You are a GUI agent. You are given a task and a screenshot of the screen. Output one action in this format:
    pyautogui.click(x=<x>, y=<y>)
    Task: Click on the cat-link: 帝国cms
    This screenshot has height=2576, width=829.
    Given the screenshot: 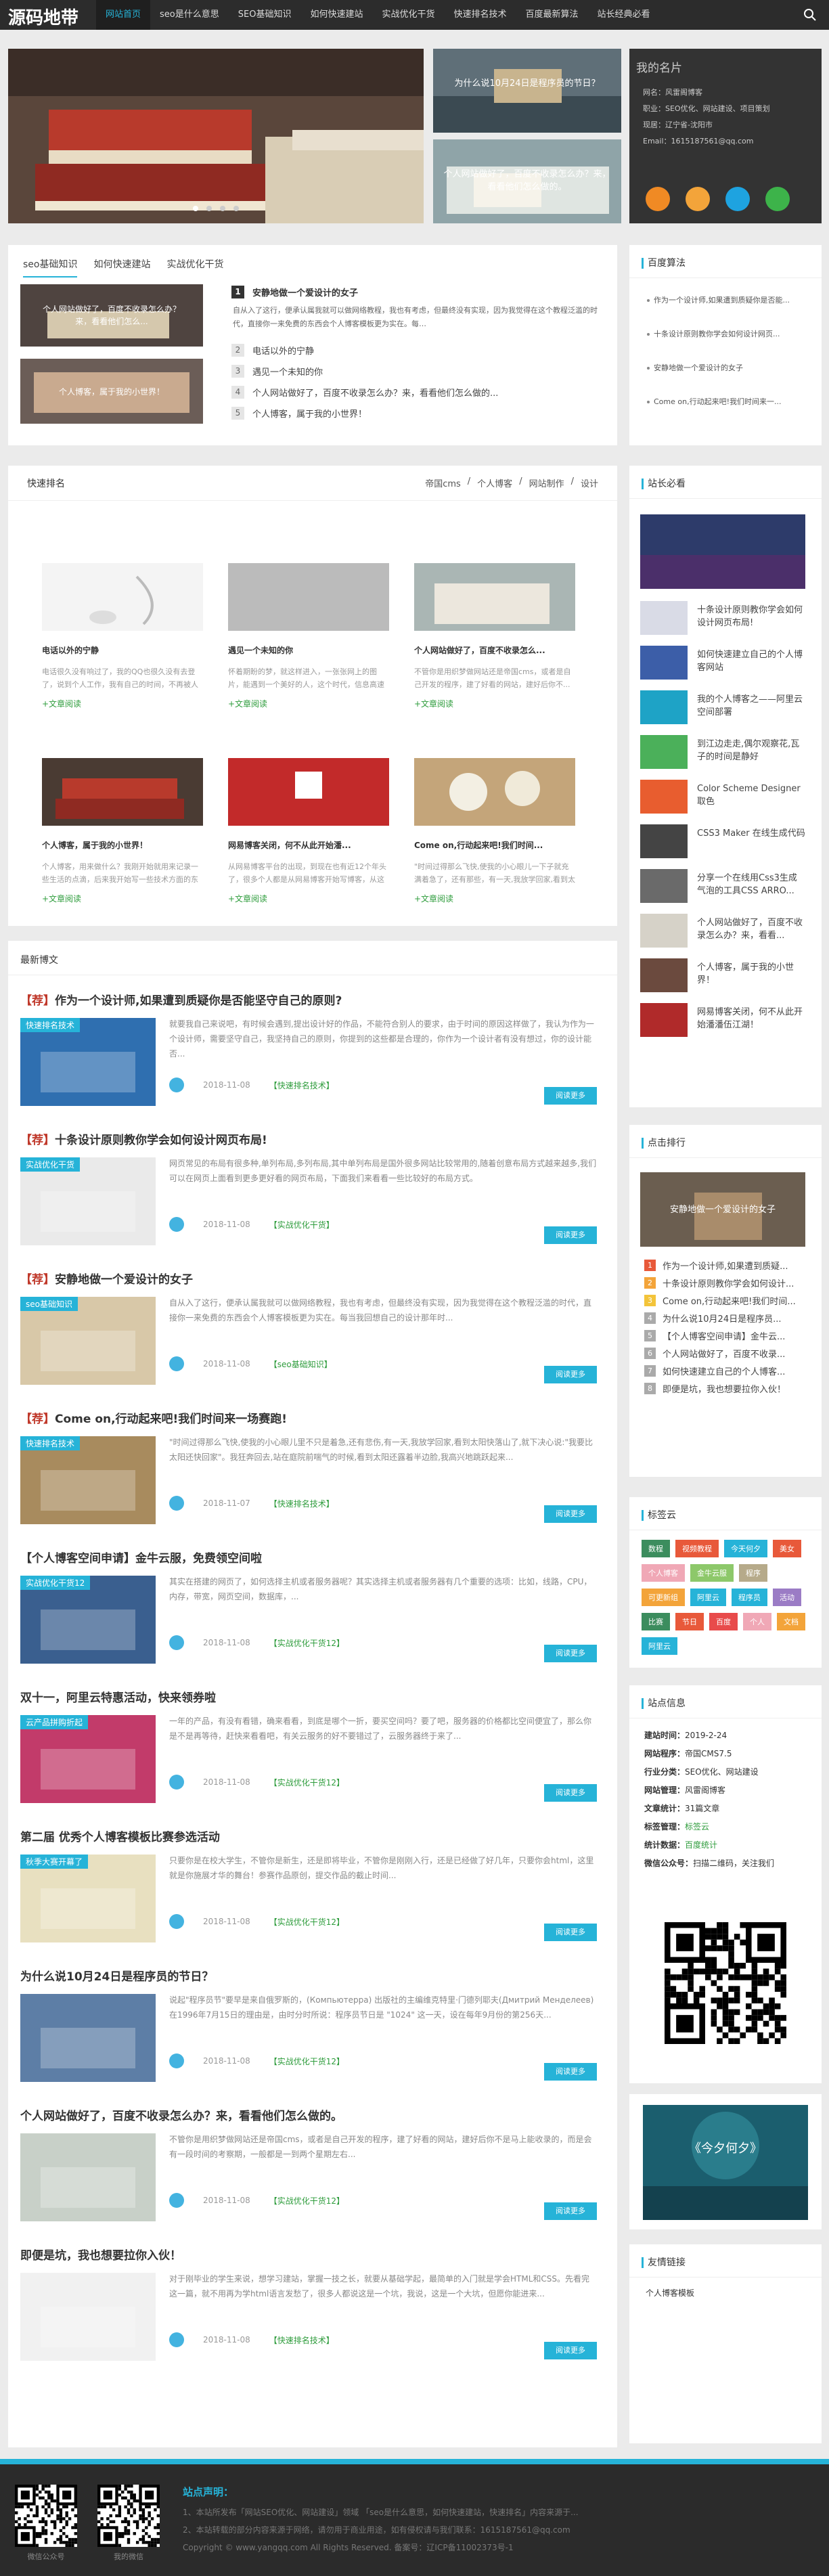 What is the action you would take?
    pyautogui.click(x=443, y=482)
    